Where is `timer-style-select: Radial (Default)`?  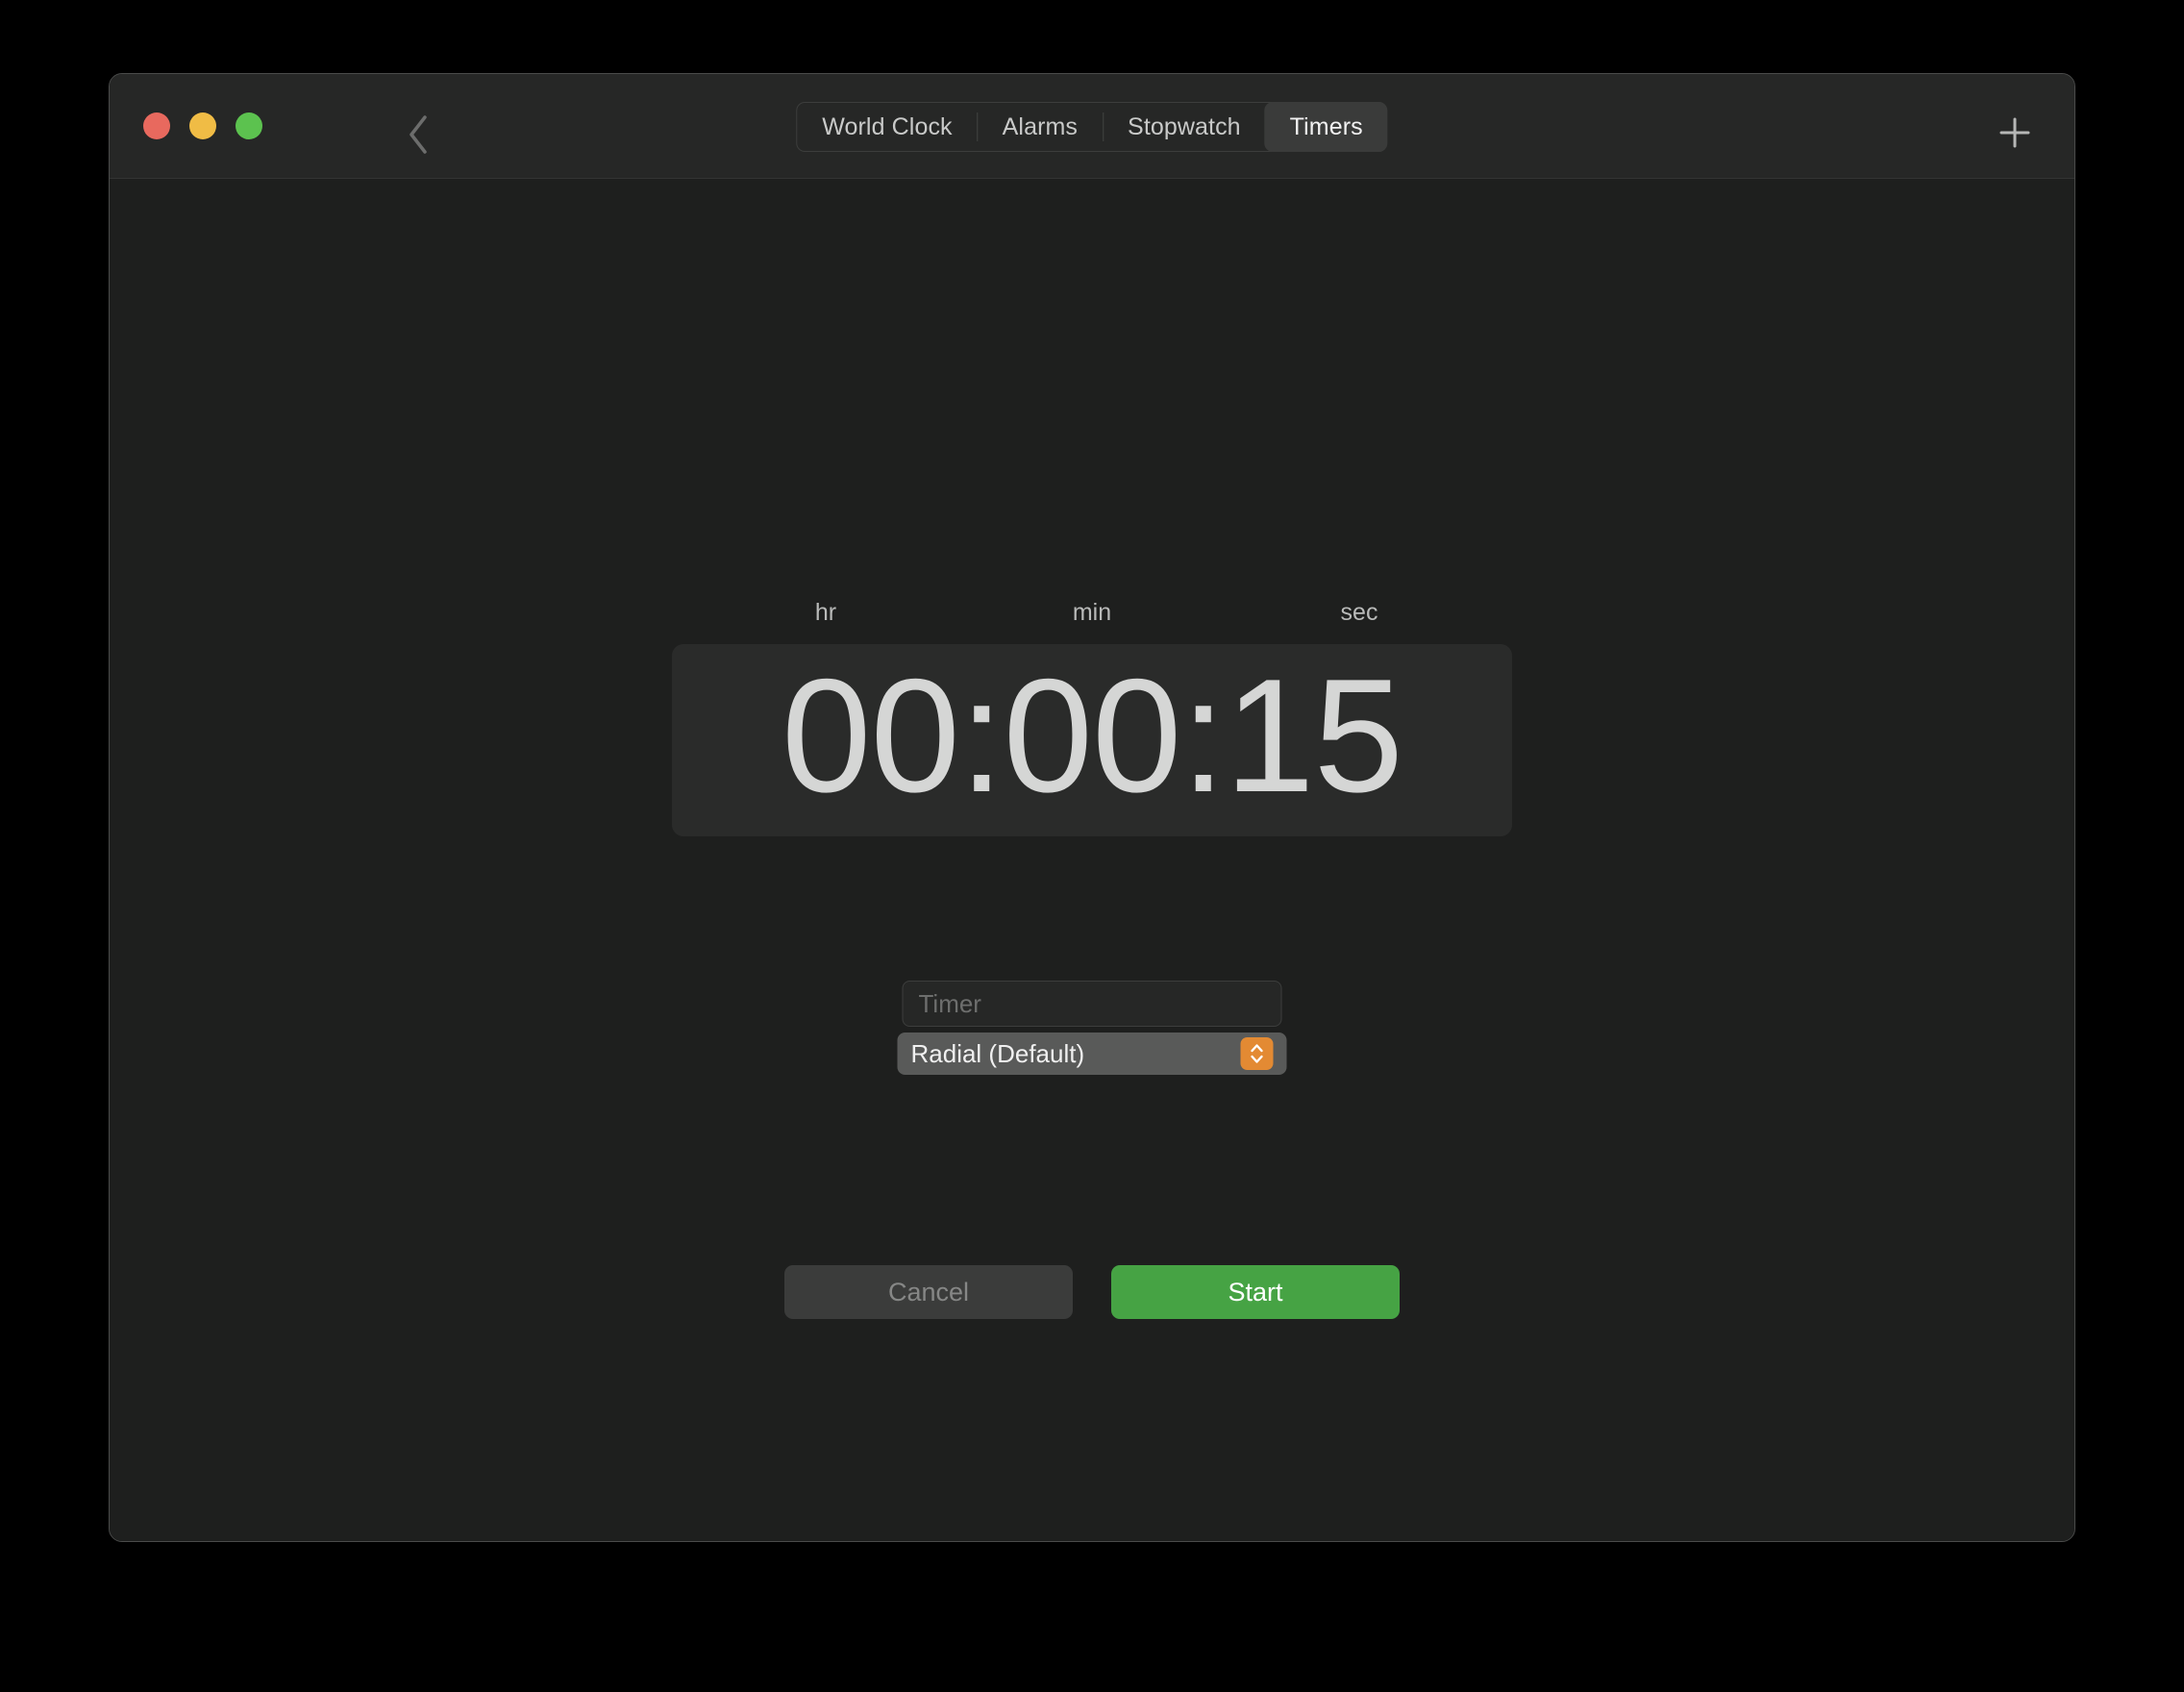 timer-style-select: Radial (Default) is located at coordinates (1092, 1054).